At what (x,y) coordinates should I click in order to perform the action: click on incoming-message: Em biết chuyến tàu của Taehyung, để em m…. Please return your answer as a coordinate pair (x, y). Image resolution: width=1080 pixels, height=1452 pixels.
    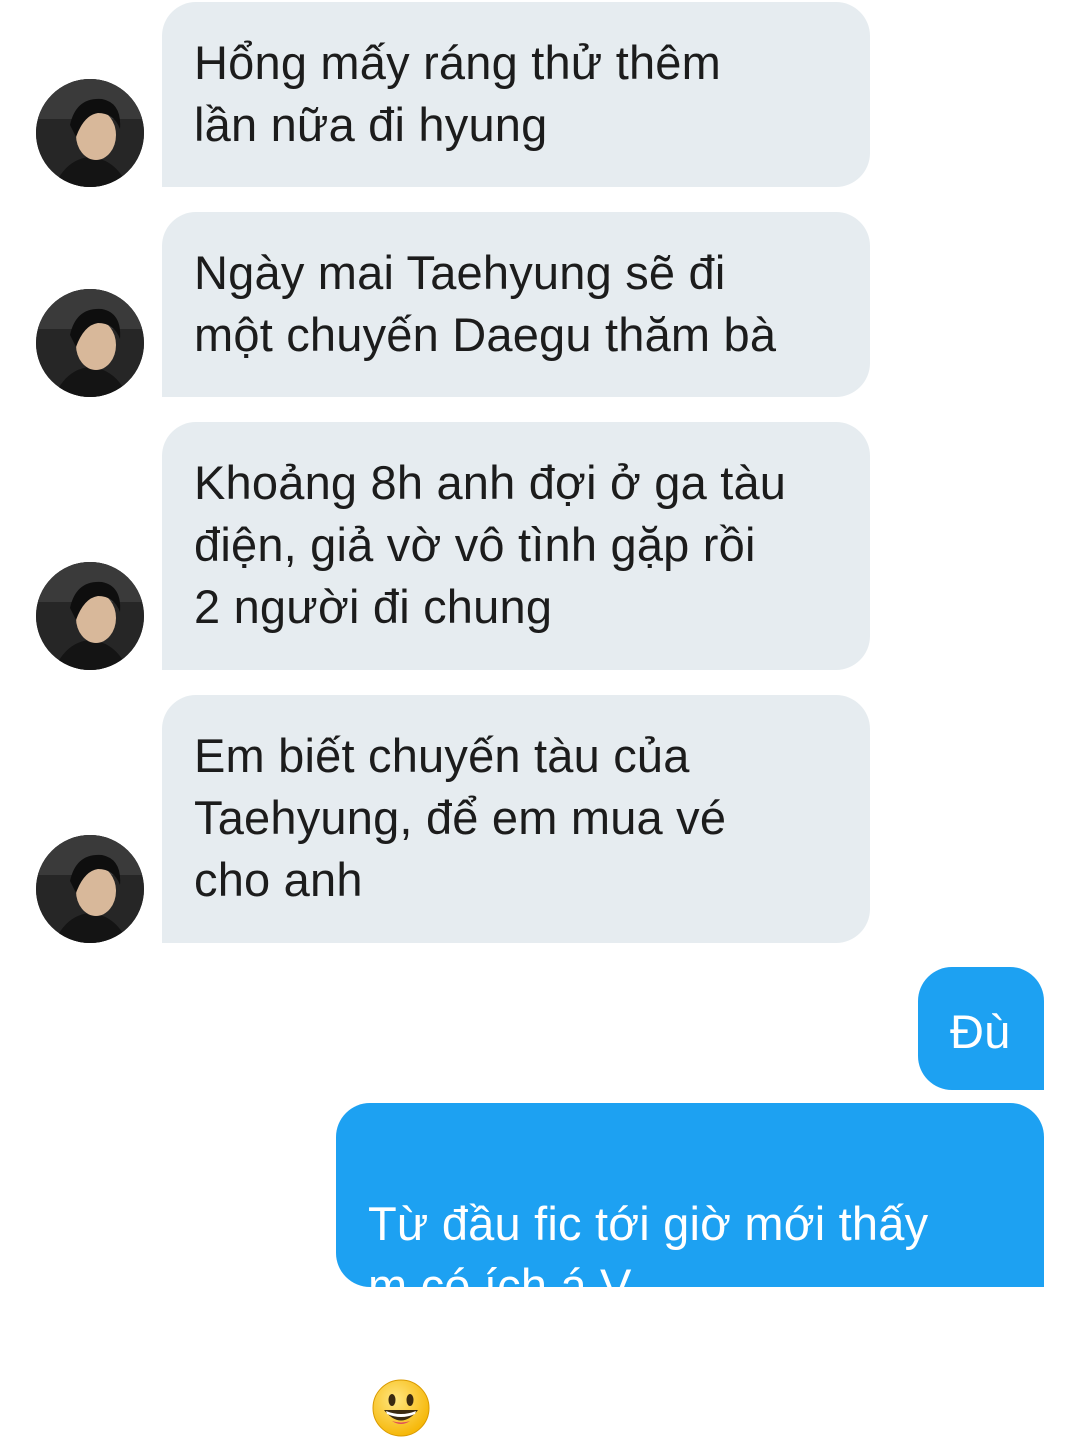
    Looking at the image, I should click on (516, 819).